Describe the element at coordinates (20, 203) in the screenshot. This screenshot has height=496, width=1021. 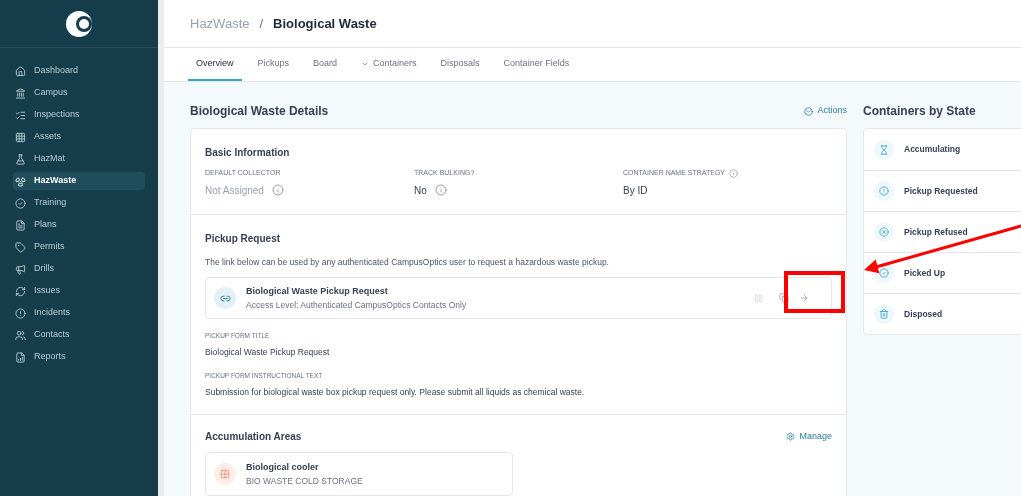
I see `check-circle-icon` at that location.